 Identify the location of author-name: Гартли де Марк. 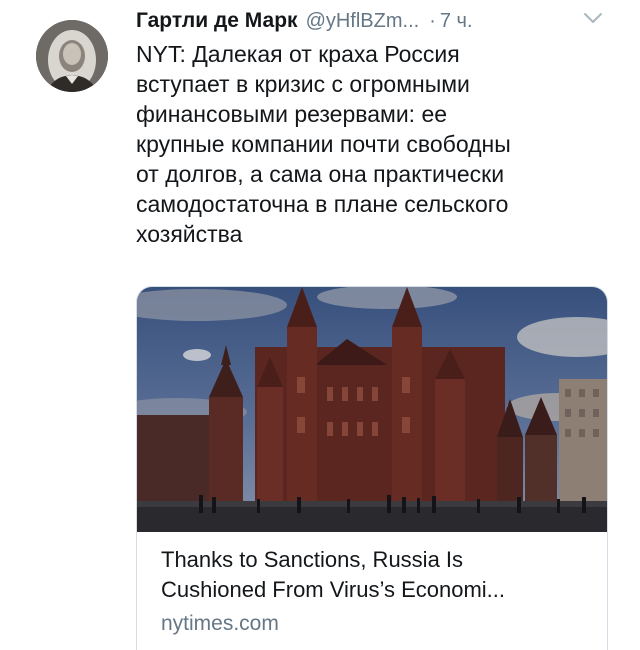
(217, 21).